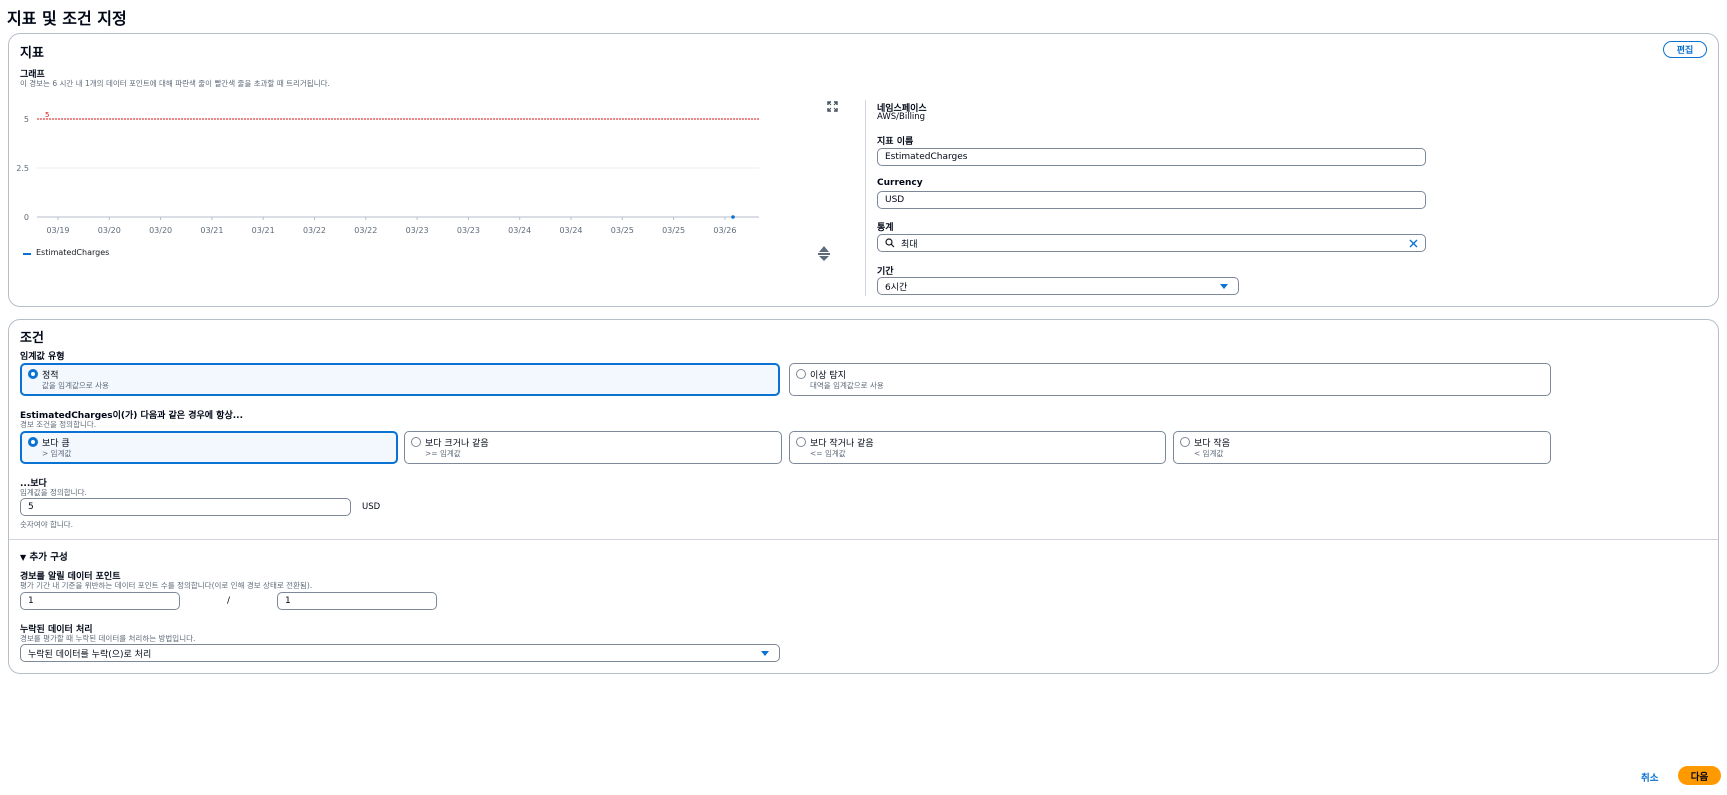 The width and height of the screenshot is (1727, 795). Describe the element at coordinates (1413, 243) in the screenshot. I see `clear-icon` at that location.